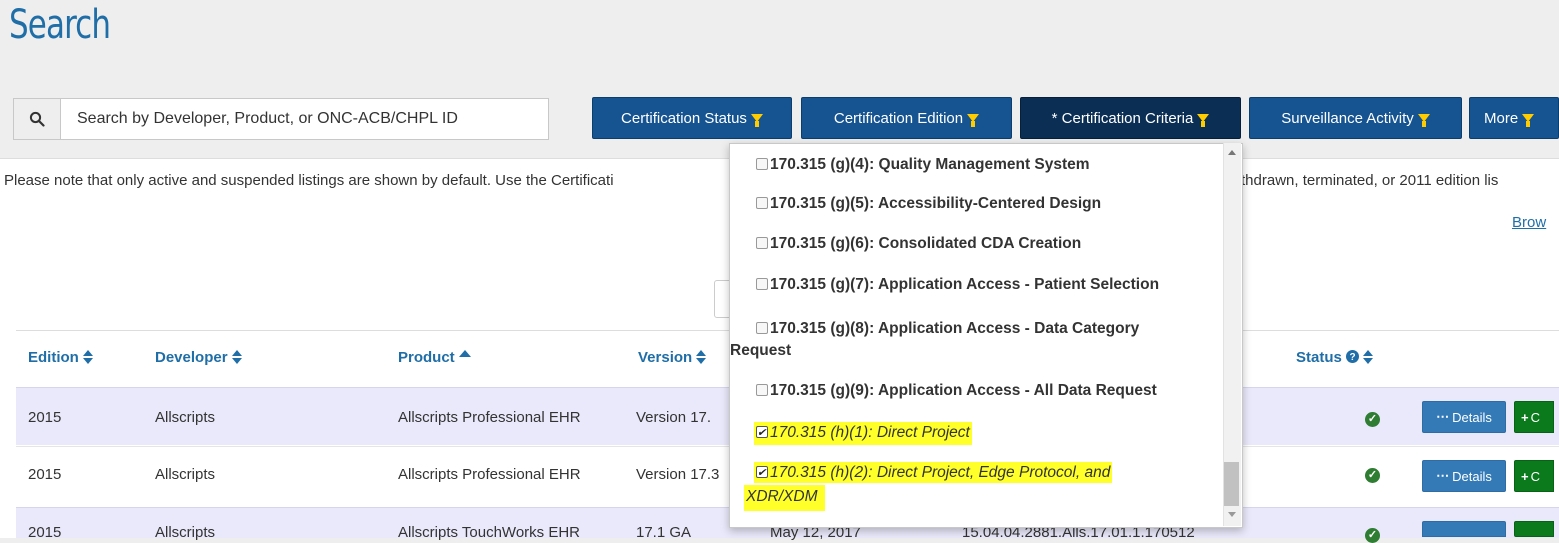 The height and width of the screenshot is (543, 1559). What do you see at coordinates (1347, 118) in the screenshot?
I see `surveillance-activity-label: Surveillance Activity` at bounding box center [1347, 118].